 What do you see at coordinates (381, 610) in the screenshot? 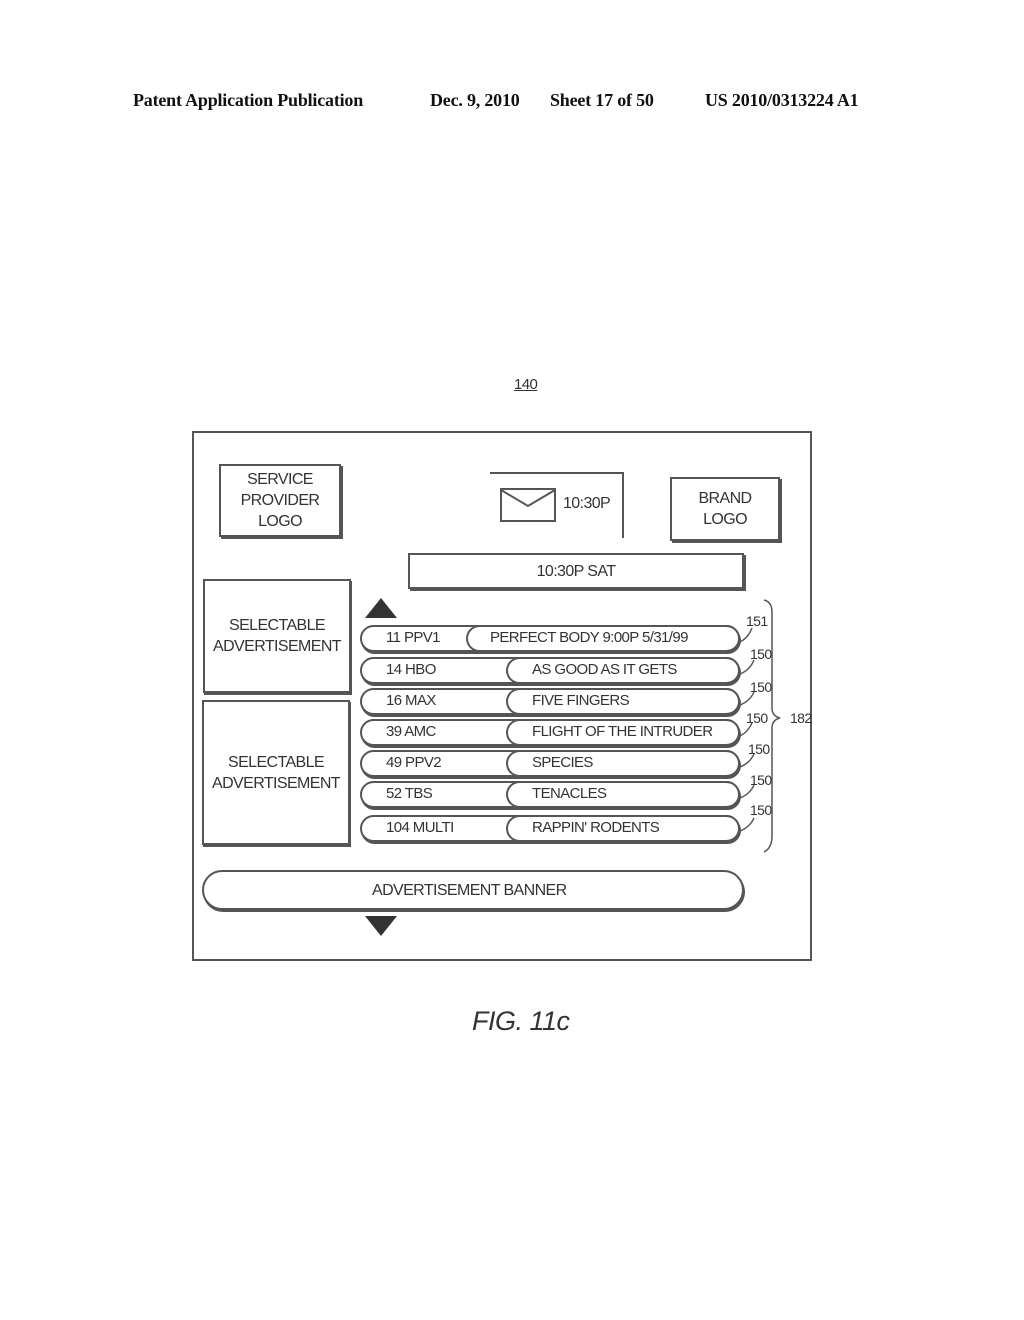
I see `up-triangle-icon` at bounding box center [381, 610].